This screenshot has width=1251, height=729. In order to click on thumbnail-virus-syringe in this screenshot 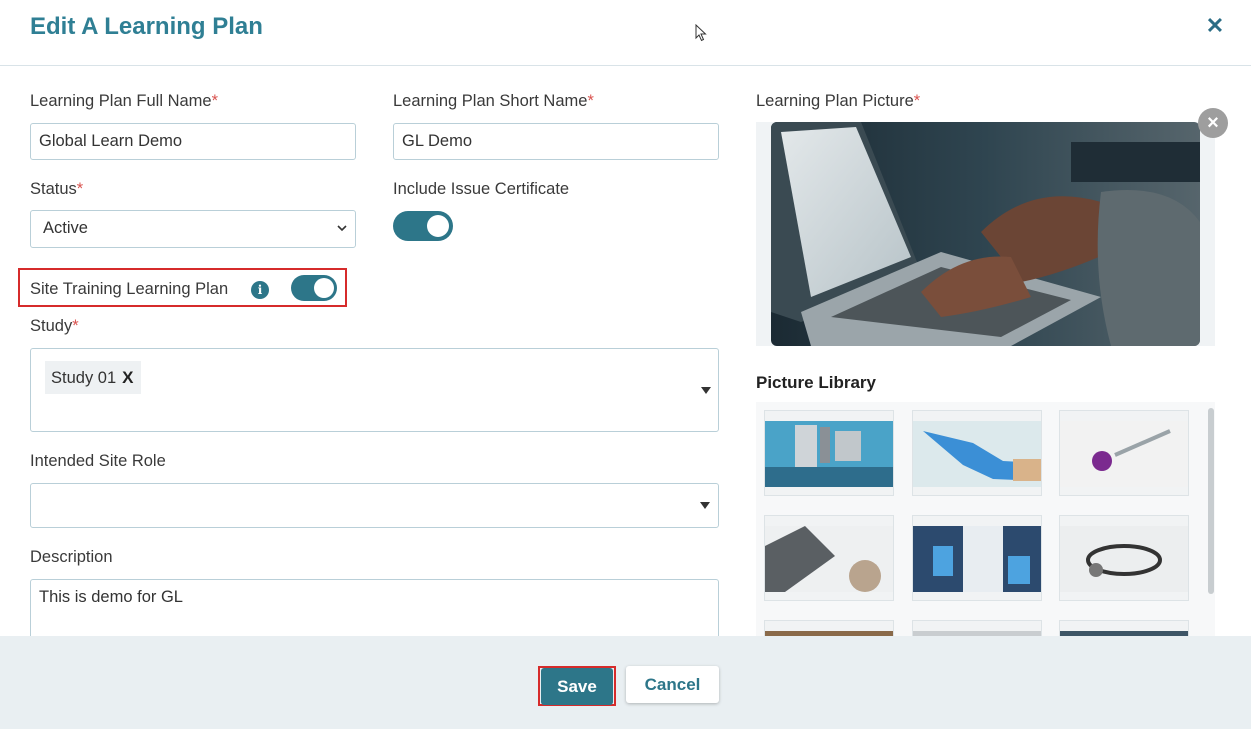, I will do `click(1124, 453)`.